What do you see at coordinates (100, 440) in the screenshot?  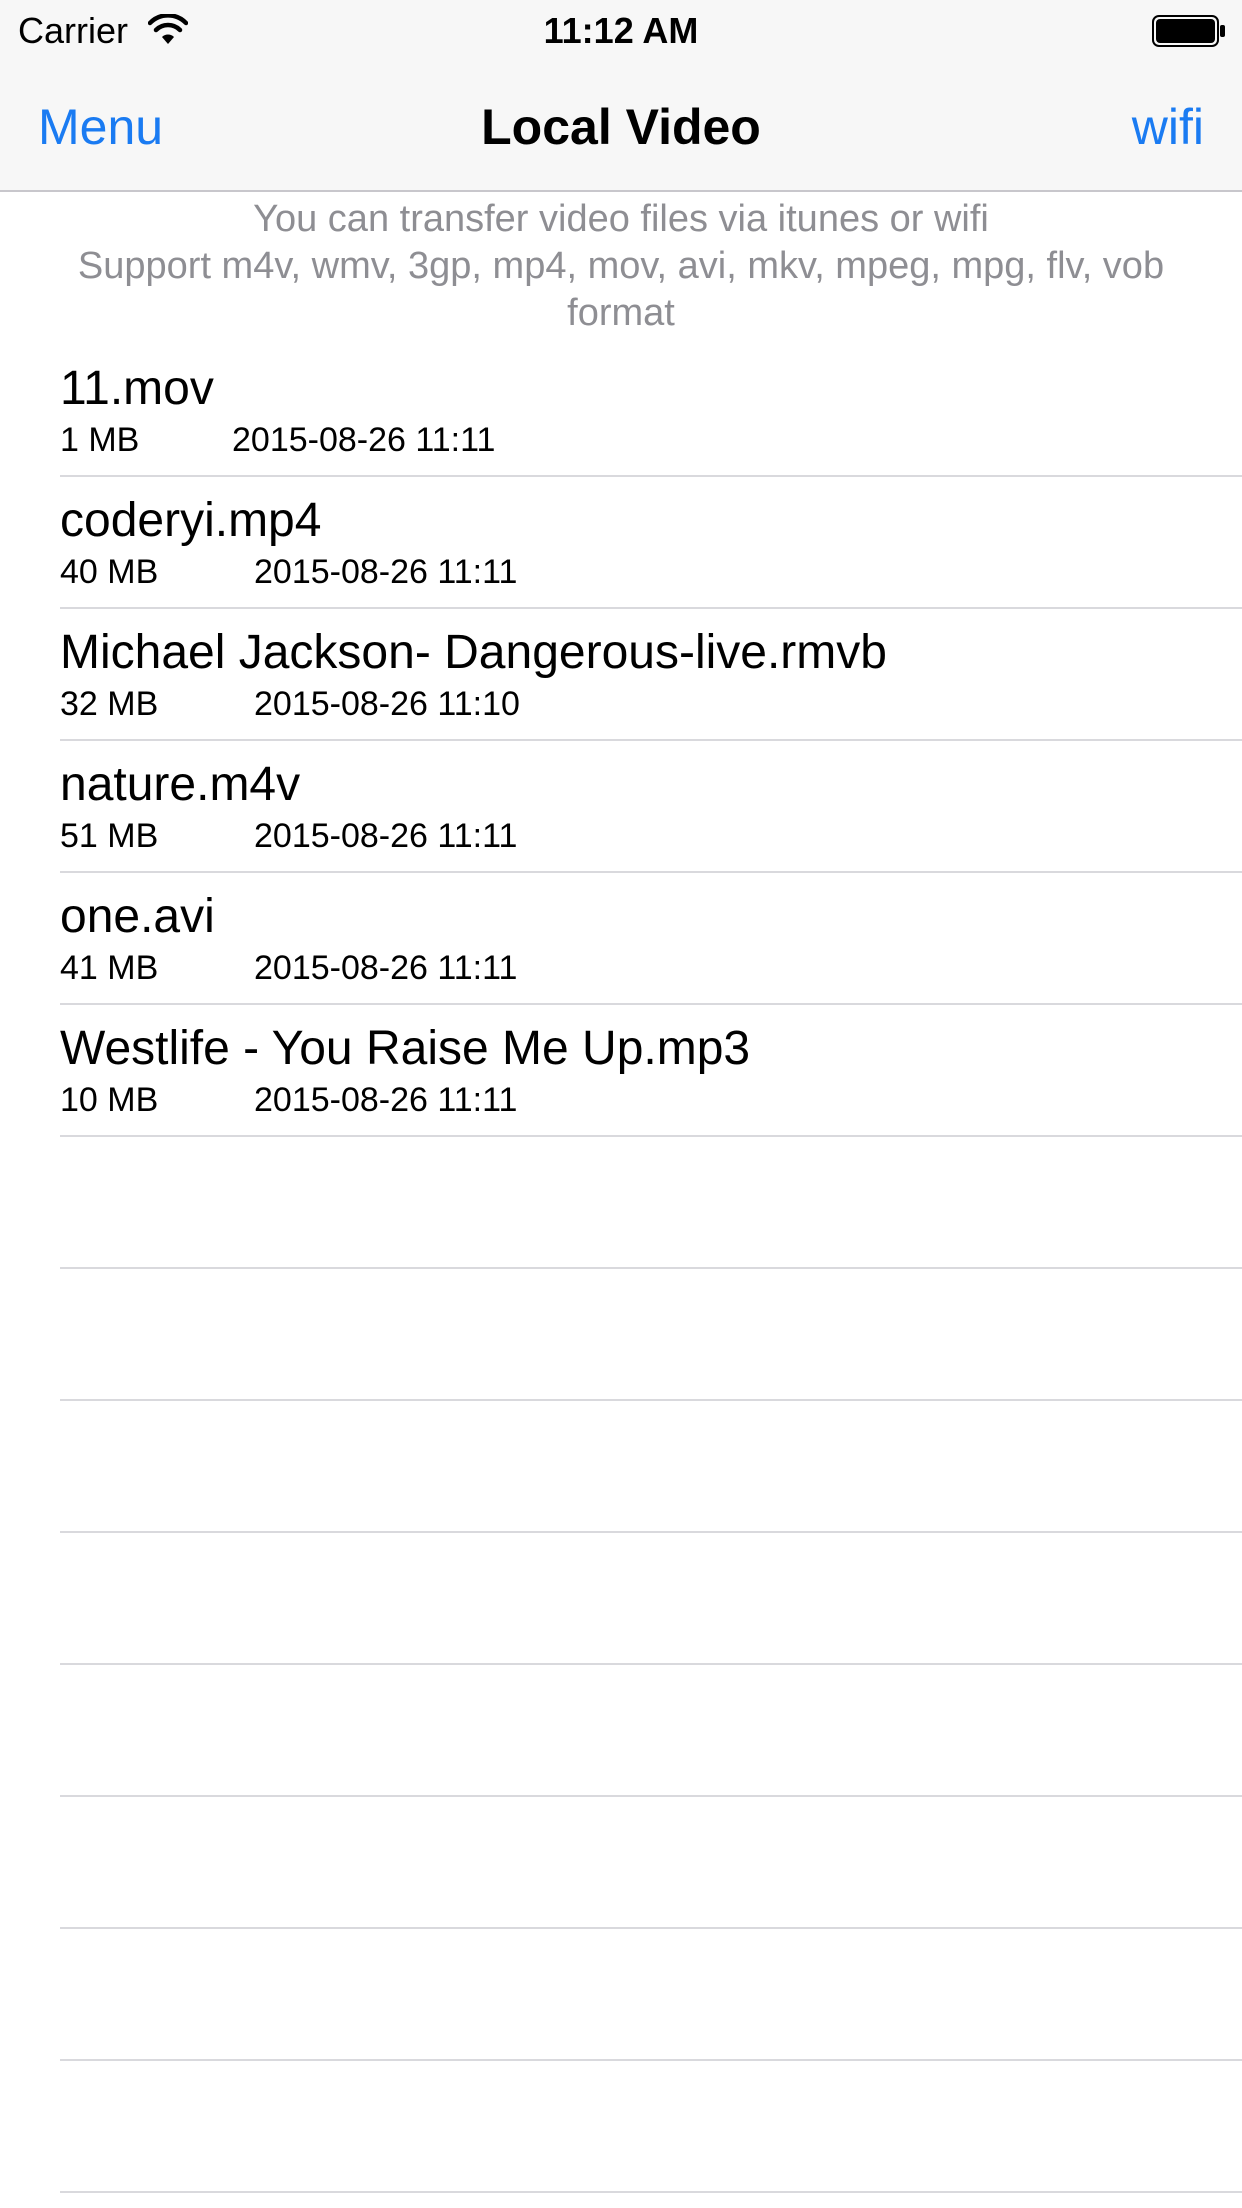 I see `video-size: 1 MB` at bounding box center [100, 440].